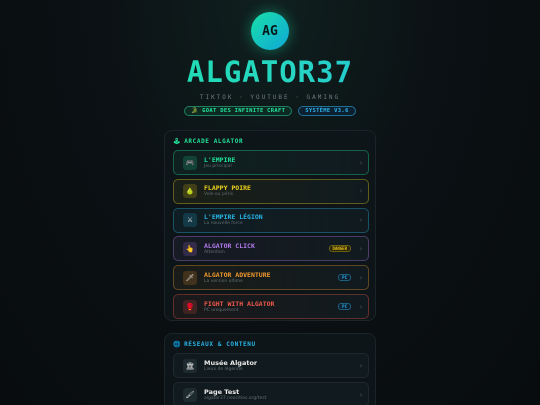 The height and width of the screenshot is (405, 540). Describe the element at coordinates (327, 111) in the screenshot. I see `version-badge: SYSTÈME V3.6` at that location.